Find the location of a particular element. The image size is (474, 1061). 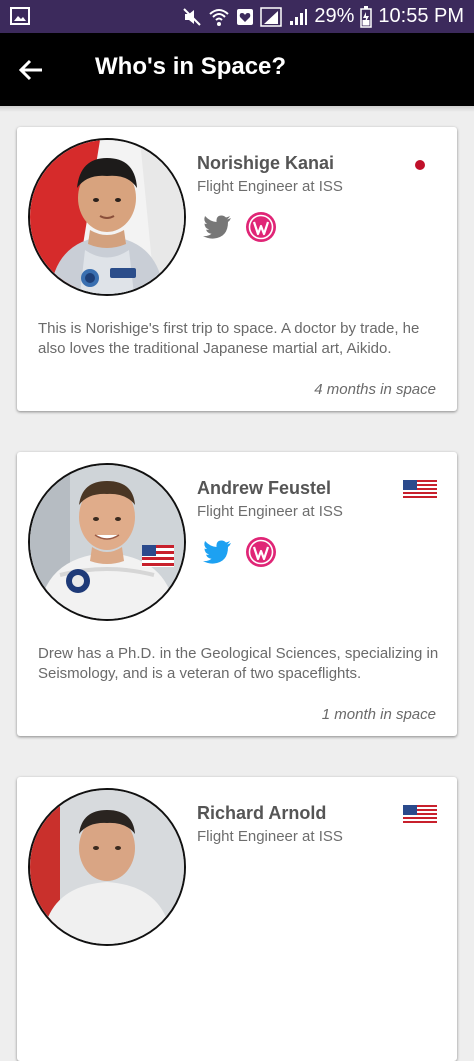

app-bar: Who's in Space? is located at coordinates (237, 69).